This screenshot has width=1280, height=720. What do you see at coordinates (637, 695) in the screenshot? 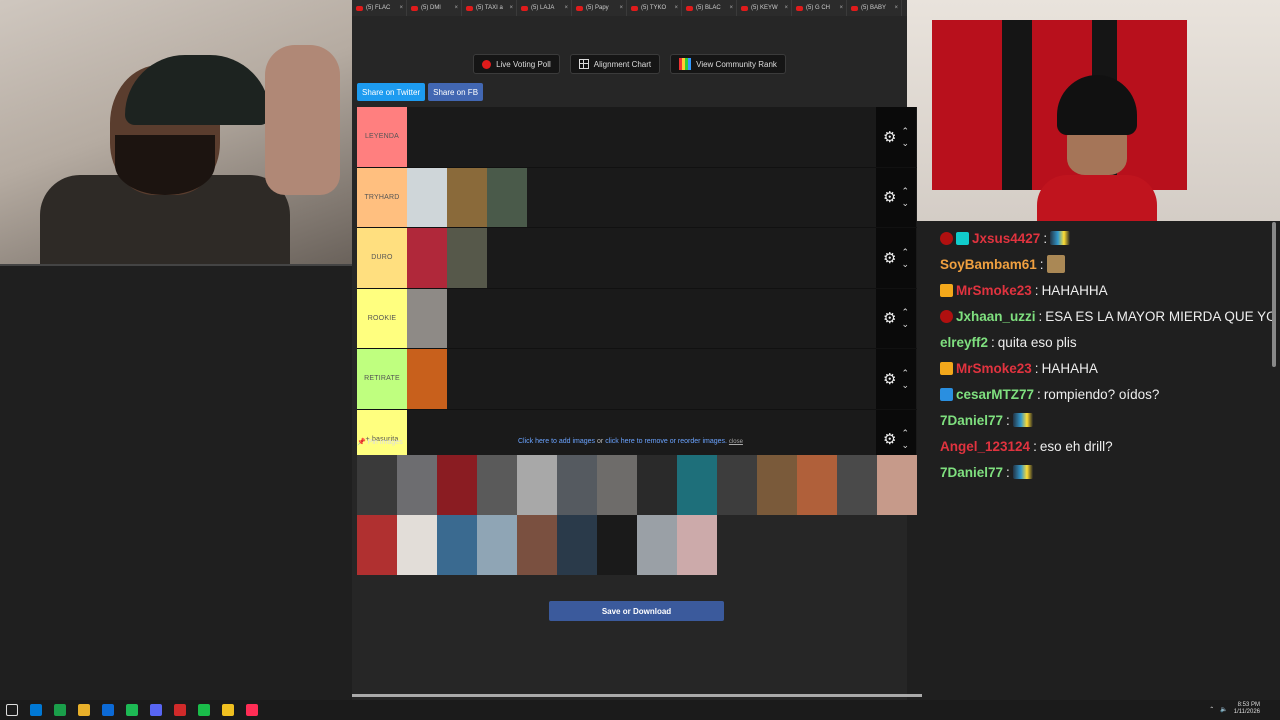
I see `horizontal-scrollbar` at bounding box center [637, 695].